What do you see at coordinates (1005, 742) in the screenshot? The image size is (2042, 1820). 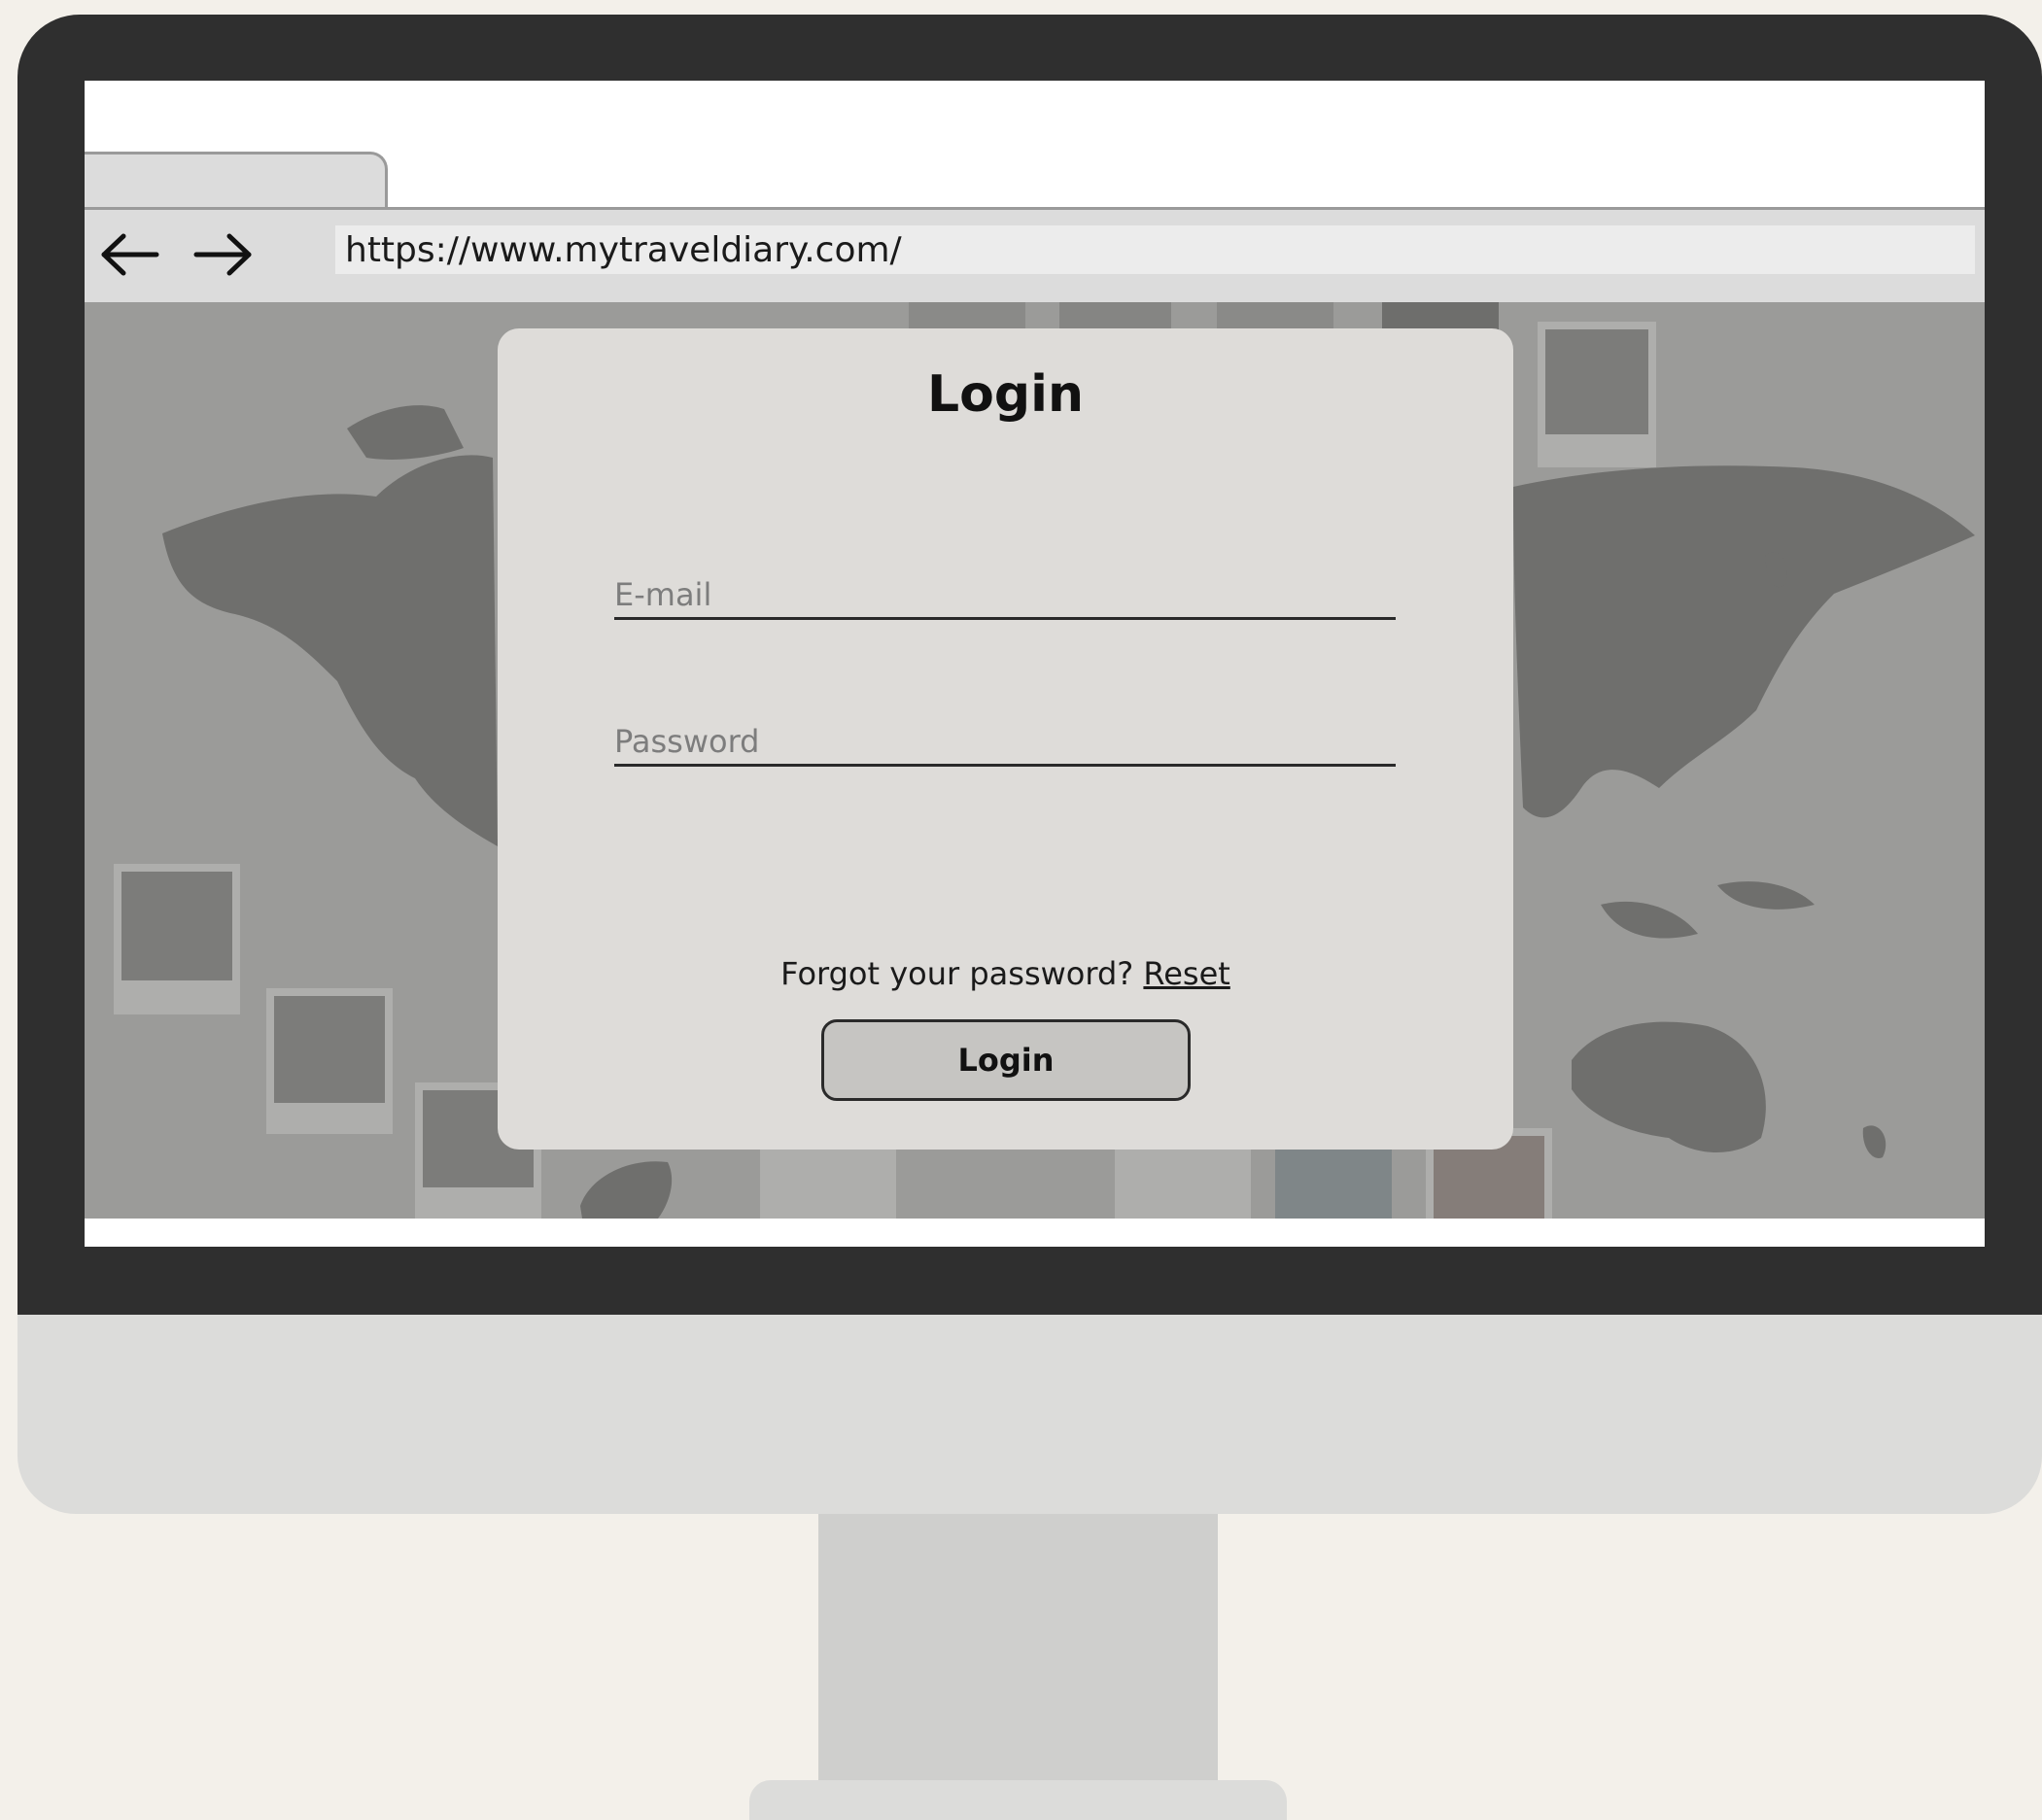 I see `password-field` at bounding box center [1005, 742].